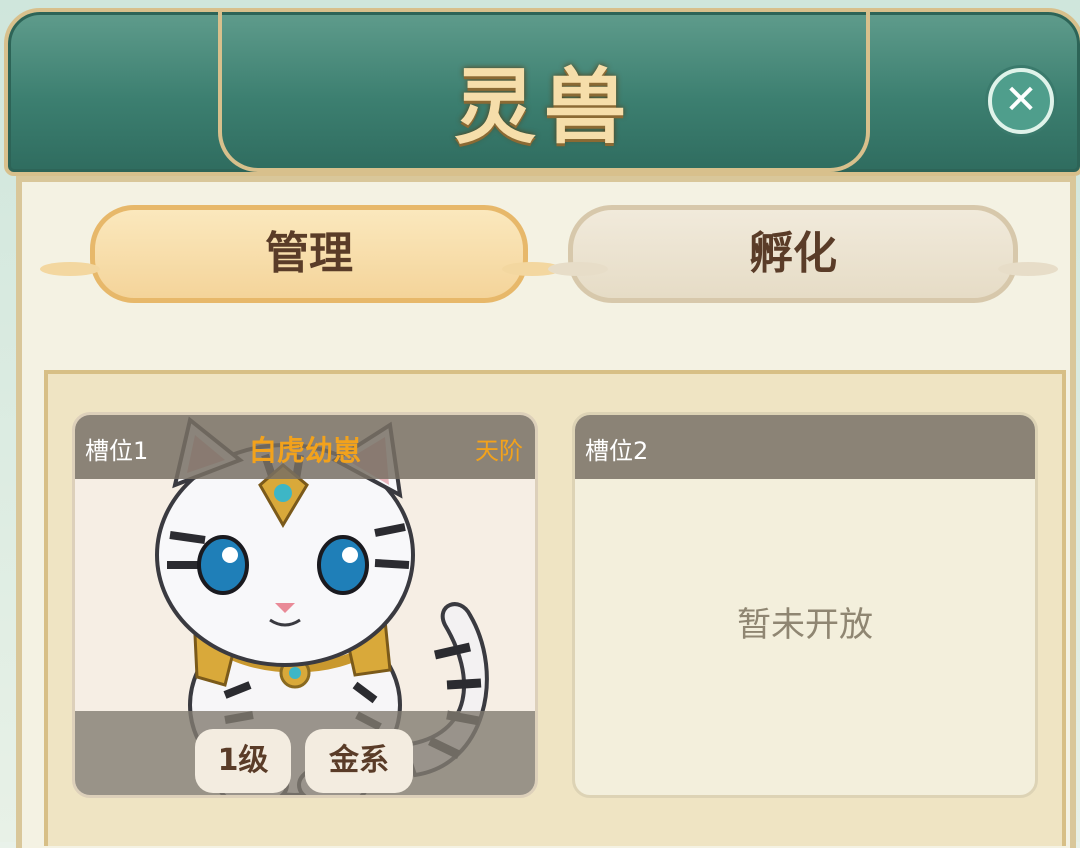 Image resolution: width=1080 pixels, height=848 pixels. What do you see at coordinates (805, 625) in the screenshot?
I see `slot-2-status: 暂未开放` at bounding box center [805, 625].